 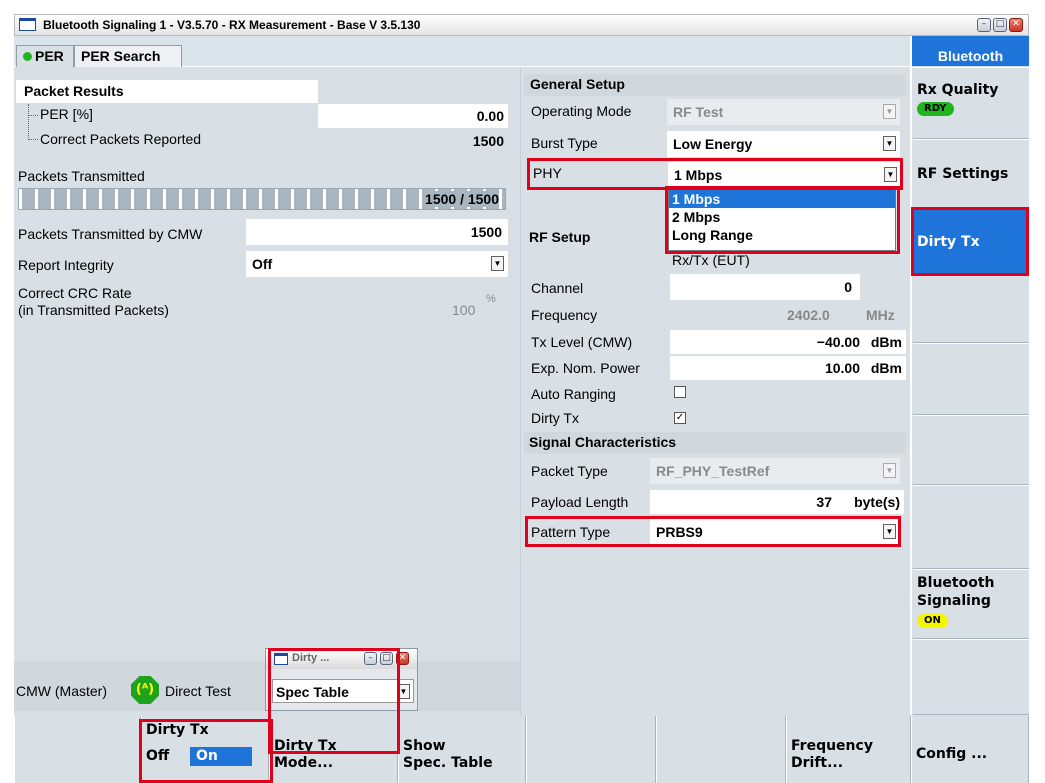 I want to click on frequency-label: Frequency, so click(x=564, y=315).